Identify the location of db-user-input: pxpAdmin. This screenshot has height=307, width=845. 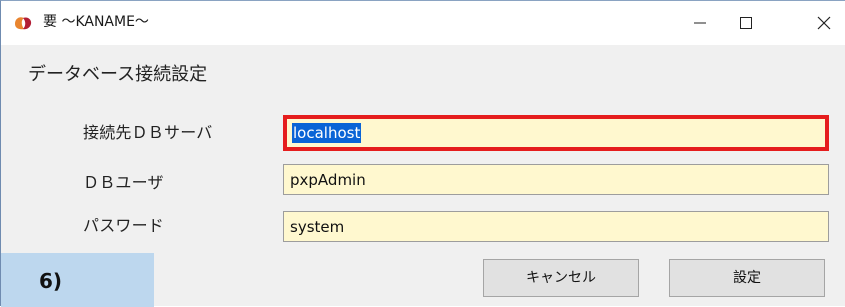
(556, 179).